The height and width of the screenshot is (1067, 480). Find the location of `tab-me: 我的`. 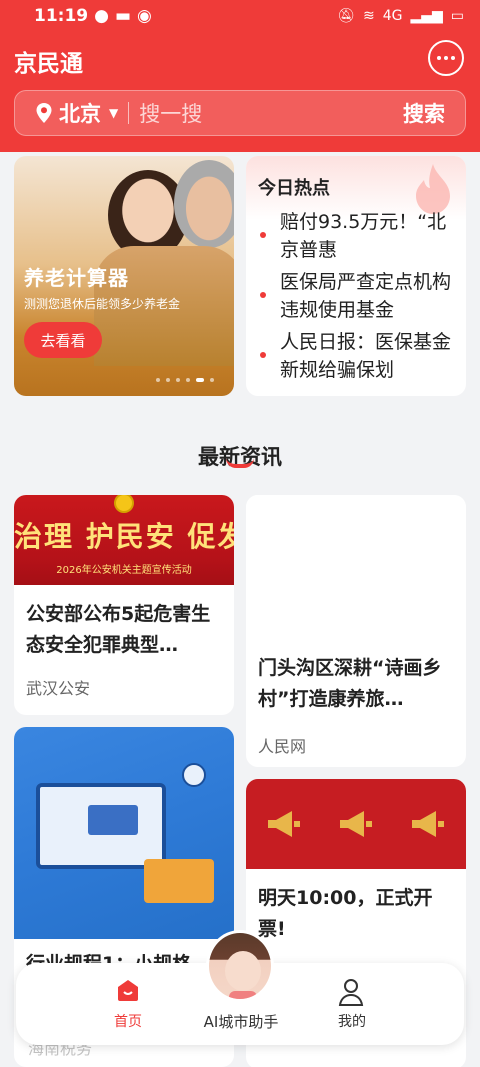

tab-me: 我的 is located at coordinates (352, 1021).